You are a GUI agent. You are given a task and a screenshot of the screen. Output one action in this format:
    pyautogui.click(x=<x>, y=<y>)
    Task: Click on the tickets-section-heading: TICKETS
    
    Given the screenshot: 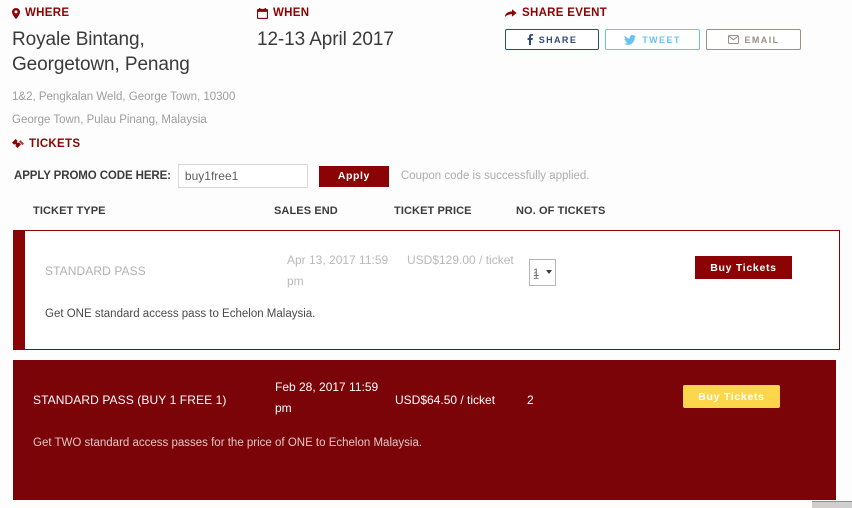 What is the action you would take?
    pyautogui.click(x=46, y=144)
    